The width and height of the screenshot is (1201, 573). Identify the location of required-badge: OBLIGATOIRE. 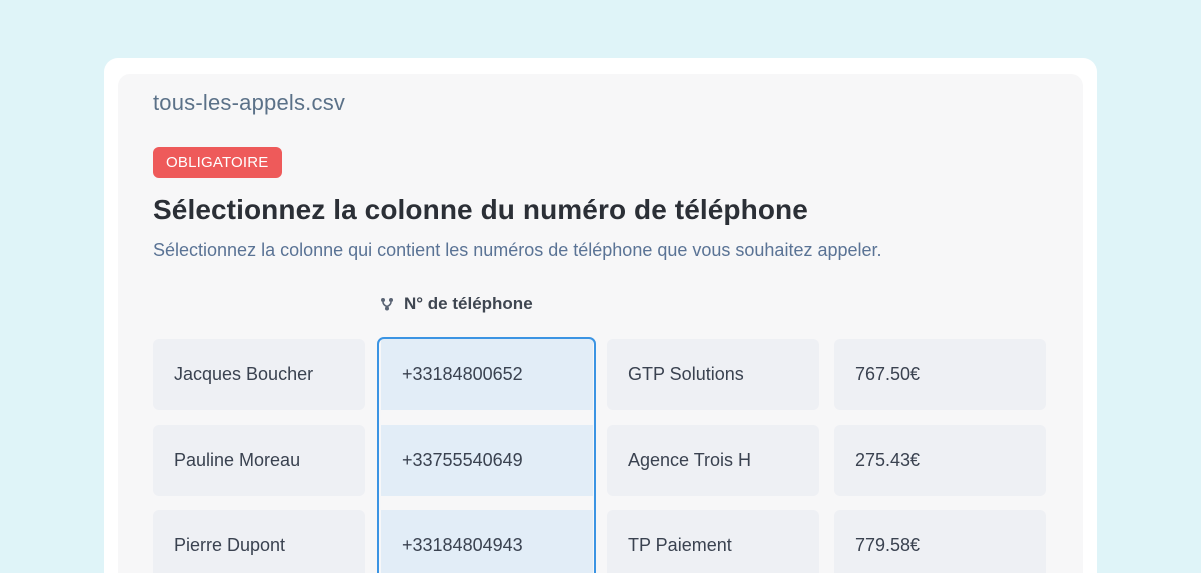
(217, 162).